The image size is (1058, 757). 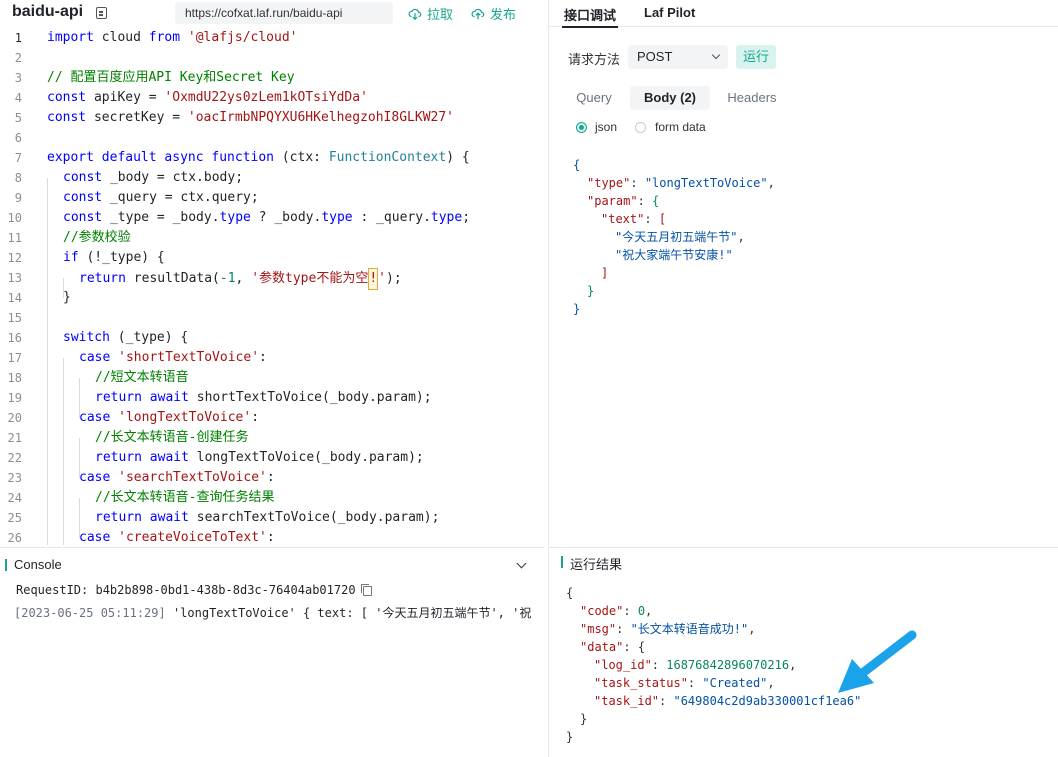 I want to click on code-line: 14}, so click(x=39, y=297).